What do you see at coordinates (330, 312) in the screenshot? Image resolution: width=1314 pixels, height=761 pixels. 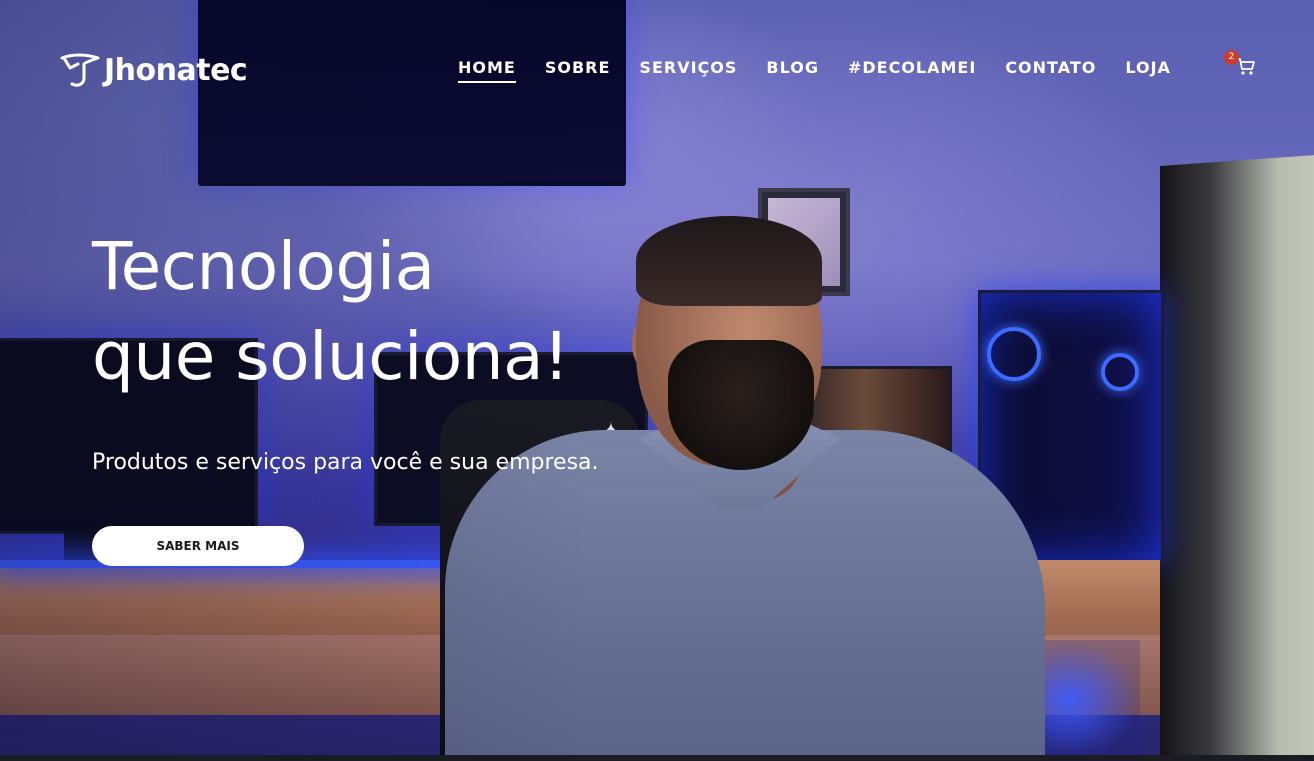 I see `hero-headline: Tecnologia que soluciona!` at bounding box center [330, 312].